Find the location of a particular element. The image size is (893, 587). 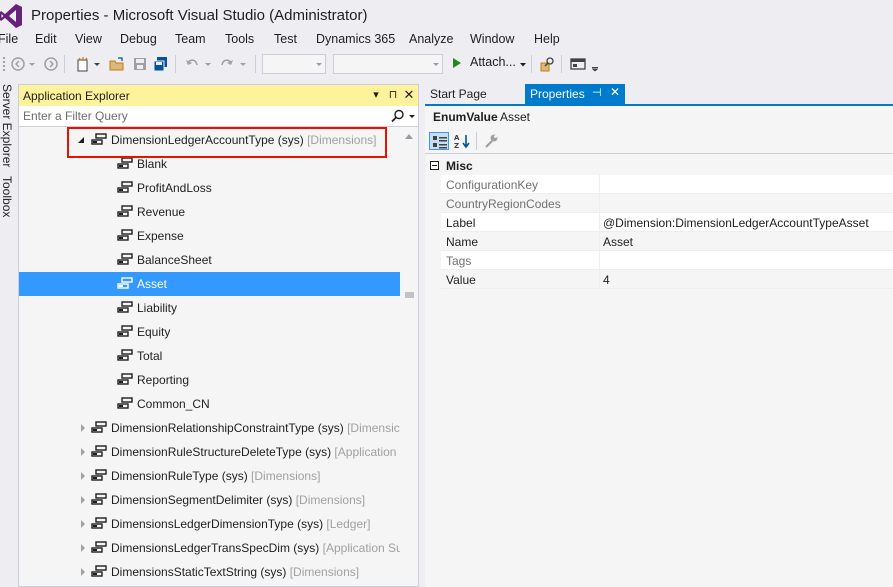

menu-team: Team is located at coordinates (190, 39).